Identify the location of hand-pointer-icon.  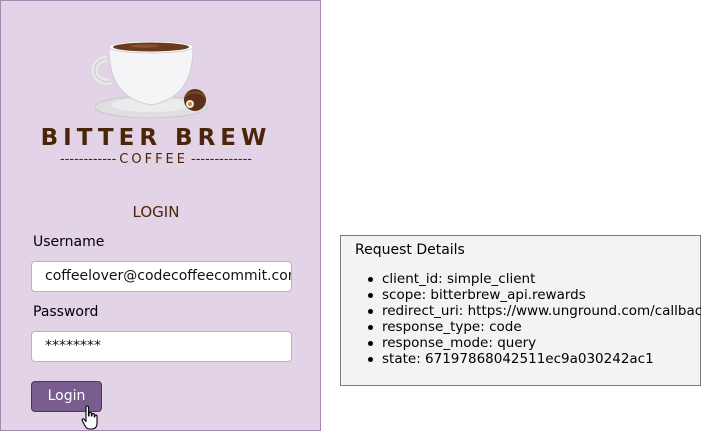
(89, 417).